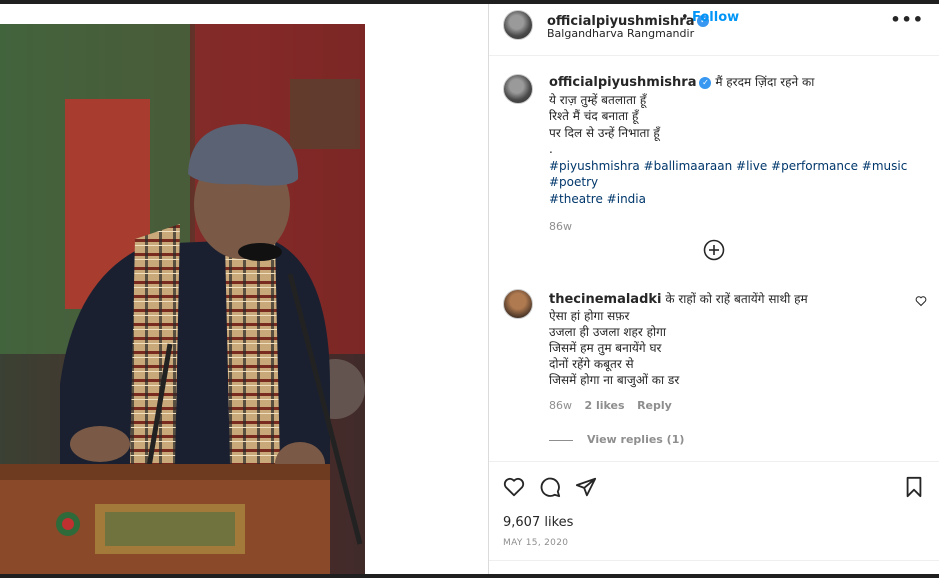  Describe the element at coordinates (589, 316) in the screenshot. I see `comment-line-2: ऐसा हां होगा सफ़र` at that location.